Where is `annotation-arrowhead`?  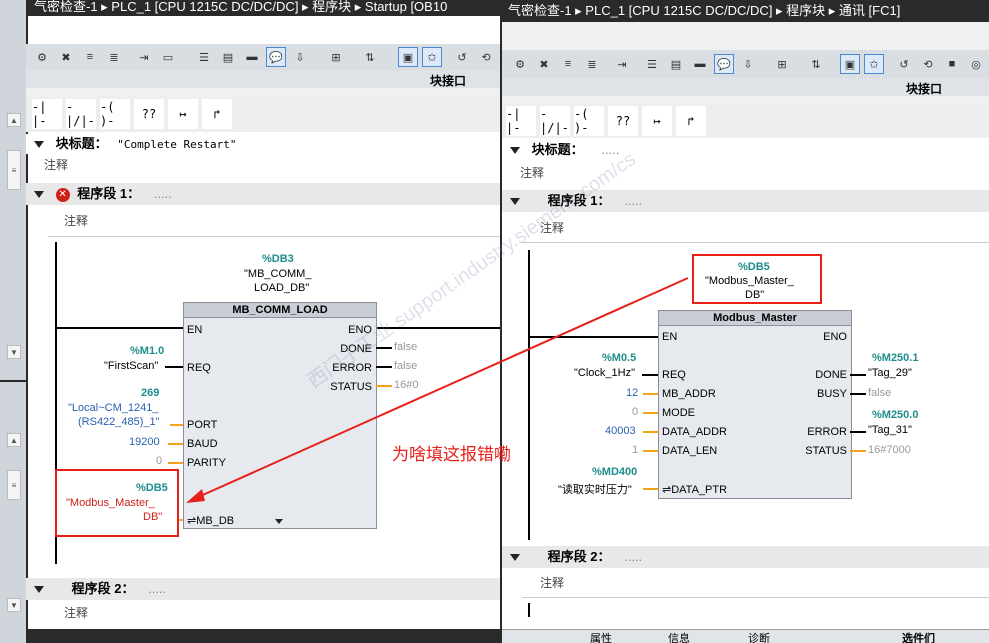
annotation-arrowhead is located at coordinates (195, 496).